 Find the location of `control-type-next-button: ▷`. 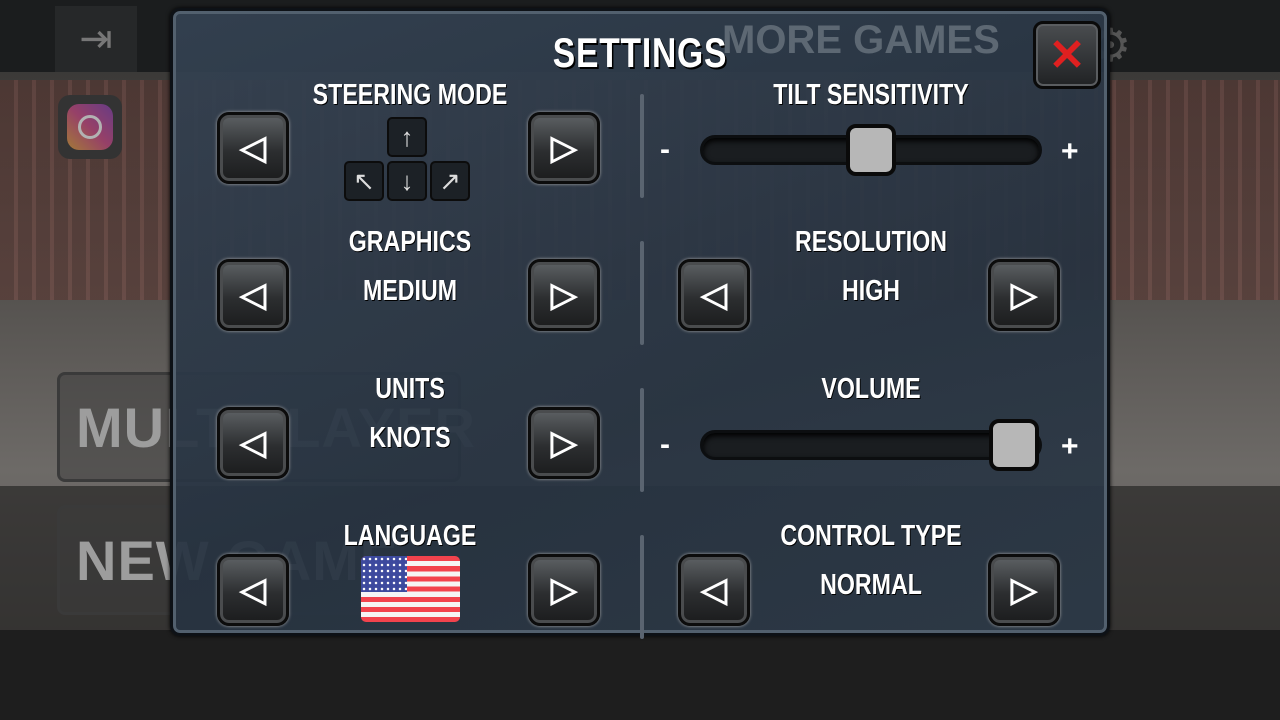

control-type-next-button: ▷ is located at coordinates (1024, 590).